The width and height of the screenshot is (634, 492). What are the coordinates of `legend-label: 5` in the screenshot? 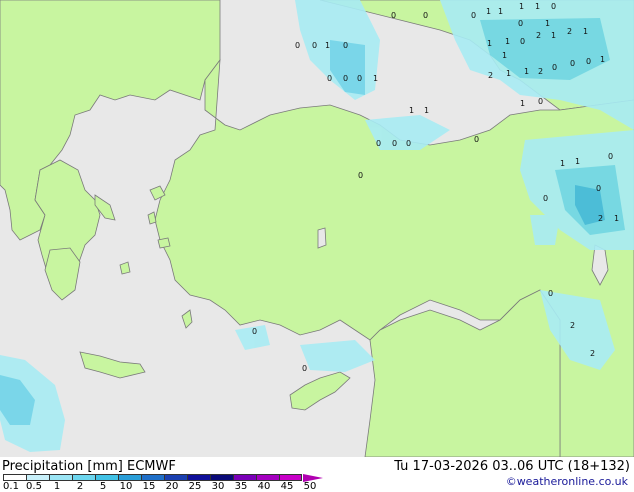 It's located at (103, 486).